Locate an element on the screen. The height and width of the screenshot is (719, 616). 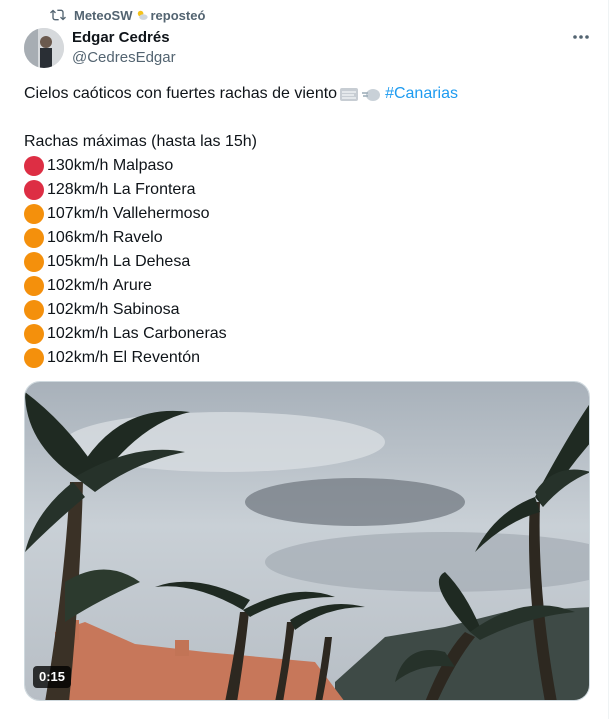
repost-header: MeteoSW reposteó is located at coordinates (127, 15).